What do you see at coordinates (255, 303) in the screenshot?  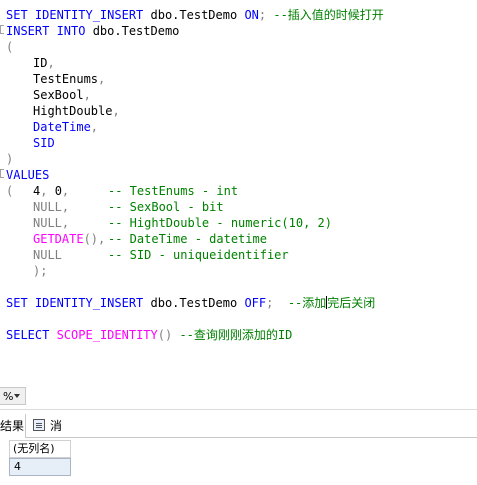 I see `keyword: OFF` at bounding box center [255, 303].